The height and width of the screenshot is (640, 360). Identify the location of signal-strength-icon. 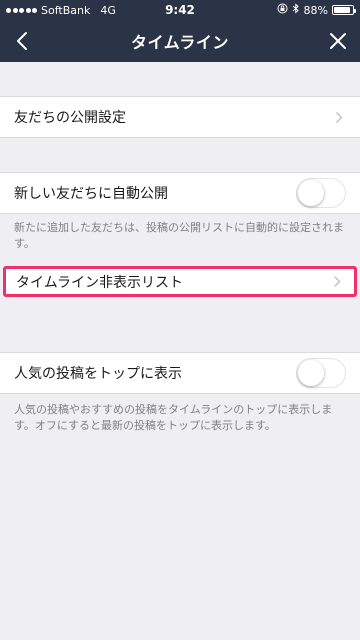
(21, 10).